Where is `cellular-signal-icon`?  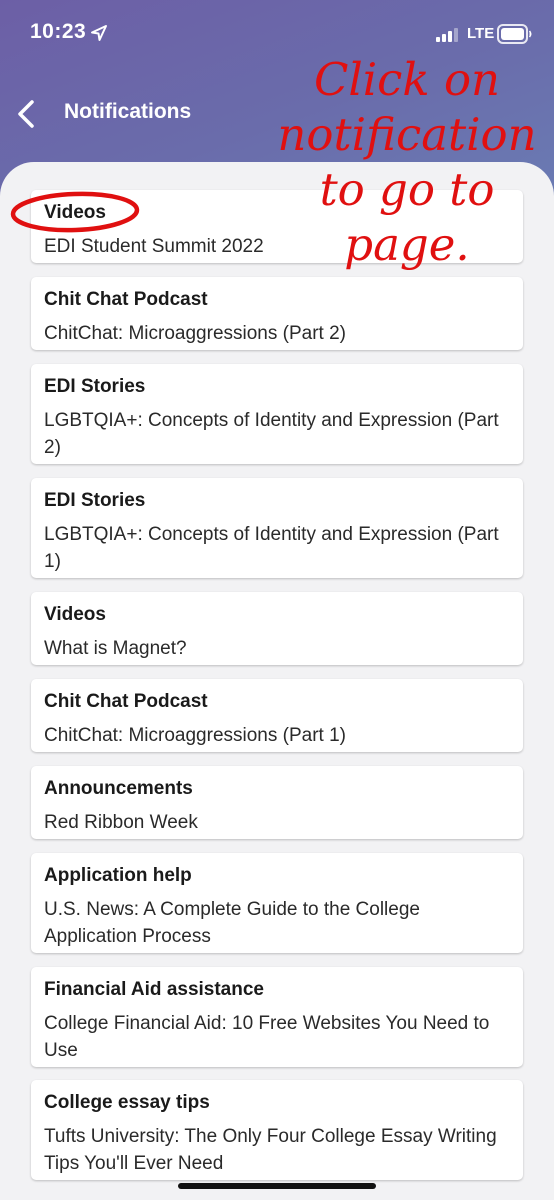
cellular-signal-icon is located at coordinates (447, 35).